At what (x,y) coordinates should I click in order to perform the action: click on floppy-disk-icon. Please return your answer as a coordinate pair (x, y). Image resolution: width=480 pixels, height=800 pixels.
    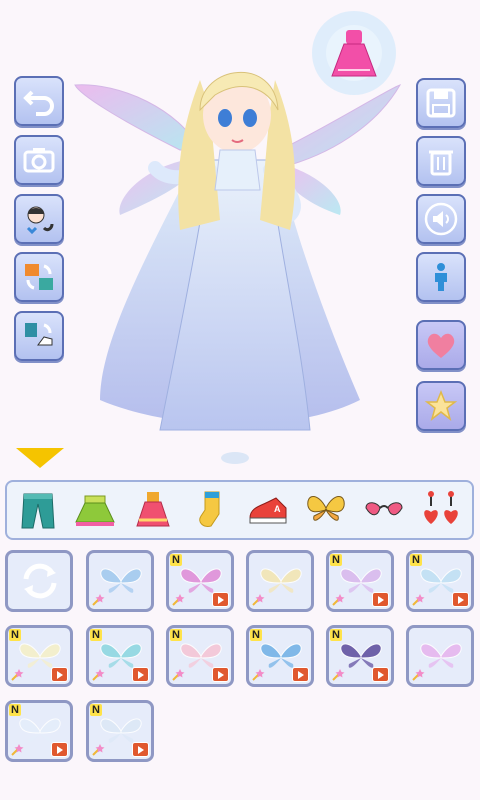
    Looking at the image, I should click on (441, 103).